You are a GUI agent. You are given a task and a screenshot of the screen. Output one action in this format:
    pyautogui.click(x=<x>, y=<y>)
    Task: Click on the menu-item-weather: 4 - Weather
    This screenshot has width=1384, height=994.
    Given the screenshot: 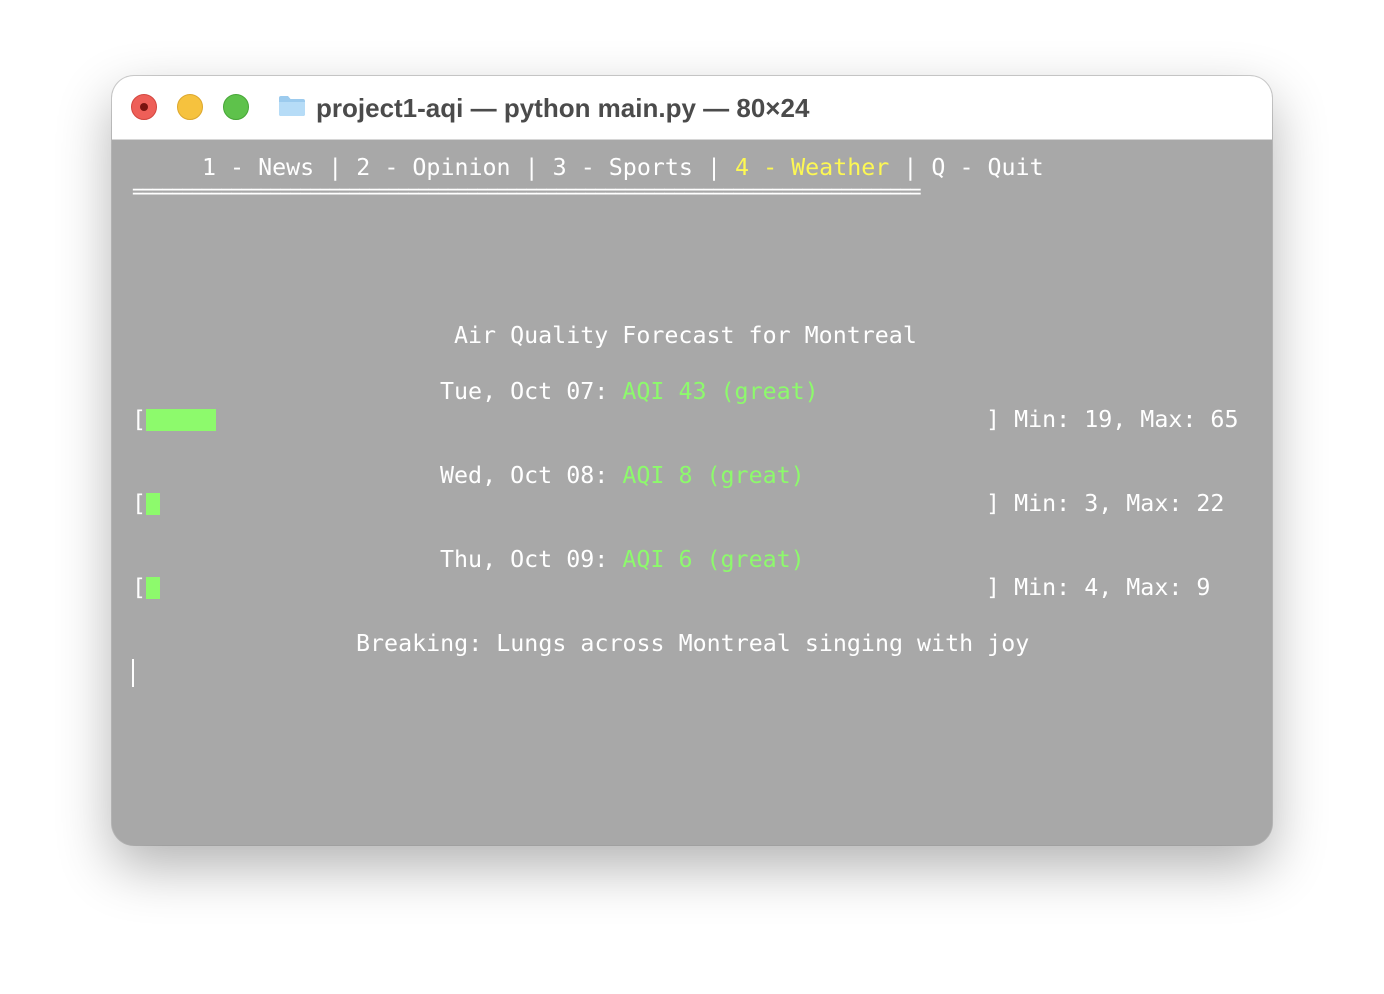 What is the action you would take?
    pyautogui.click(x=812, y=167)
    